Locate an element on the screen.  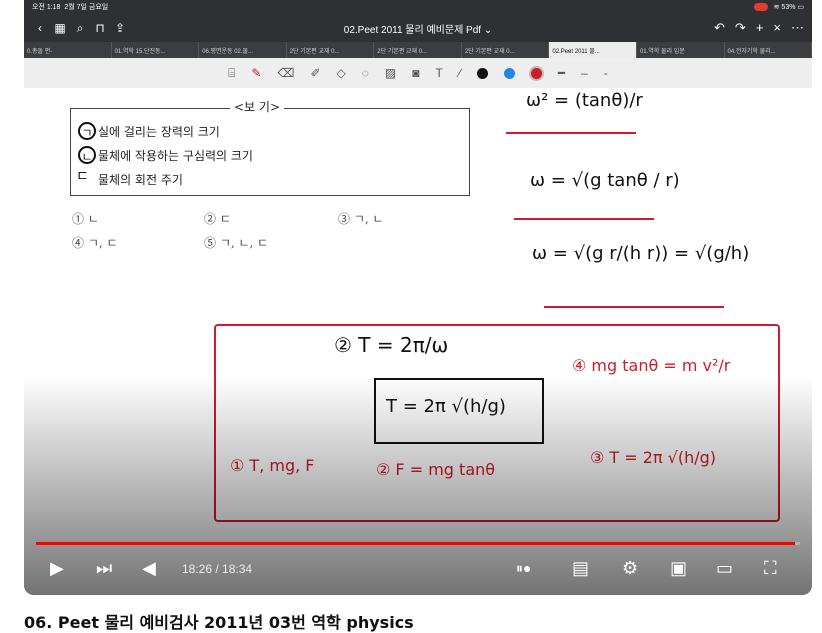
cross-mark: ㄷ is located at coordinates (82, 177).